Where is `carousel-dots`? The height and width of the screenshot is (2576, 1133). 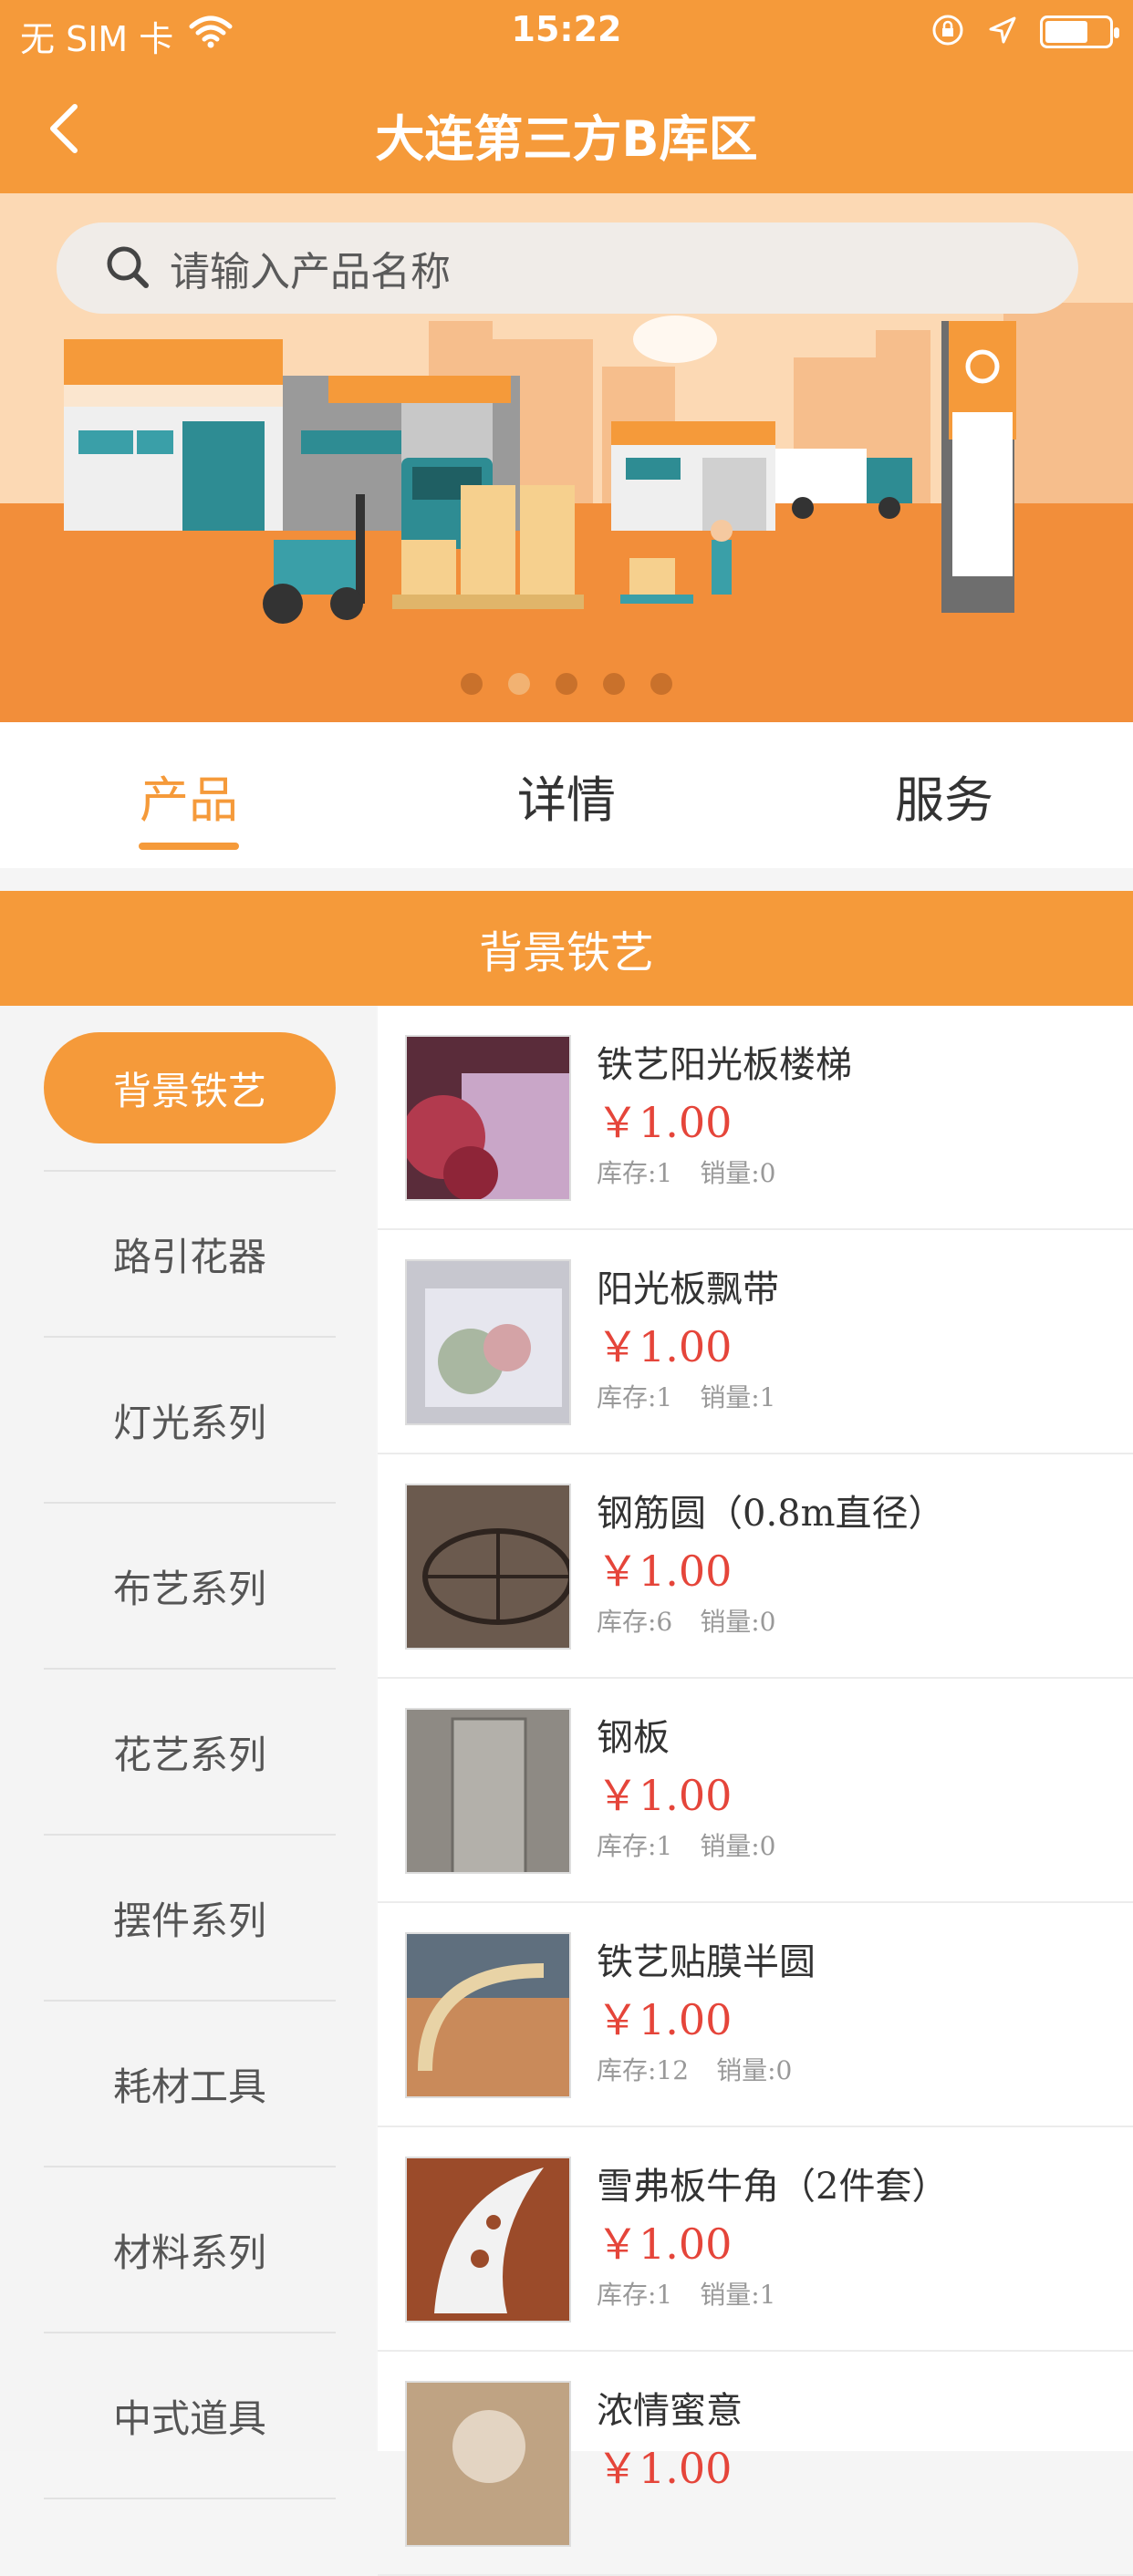
carousel-dots is located at coordinates (566, 684).